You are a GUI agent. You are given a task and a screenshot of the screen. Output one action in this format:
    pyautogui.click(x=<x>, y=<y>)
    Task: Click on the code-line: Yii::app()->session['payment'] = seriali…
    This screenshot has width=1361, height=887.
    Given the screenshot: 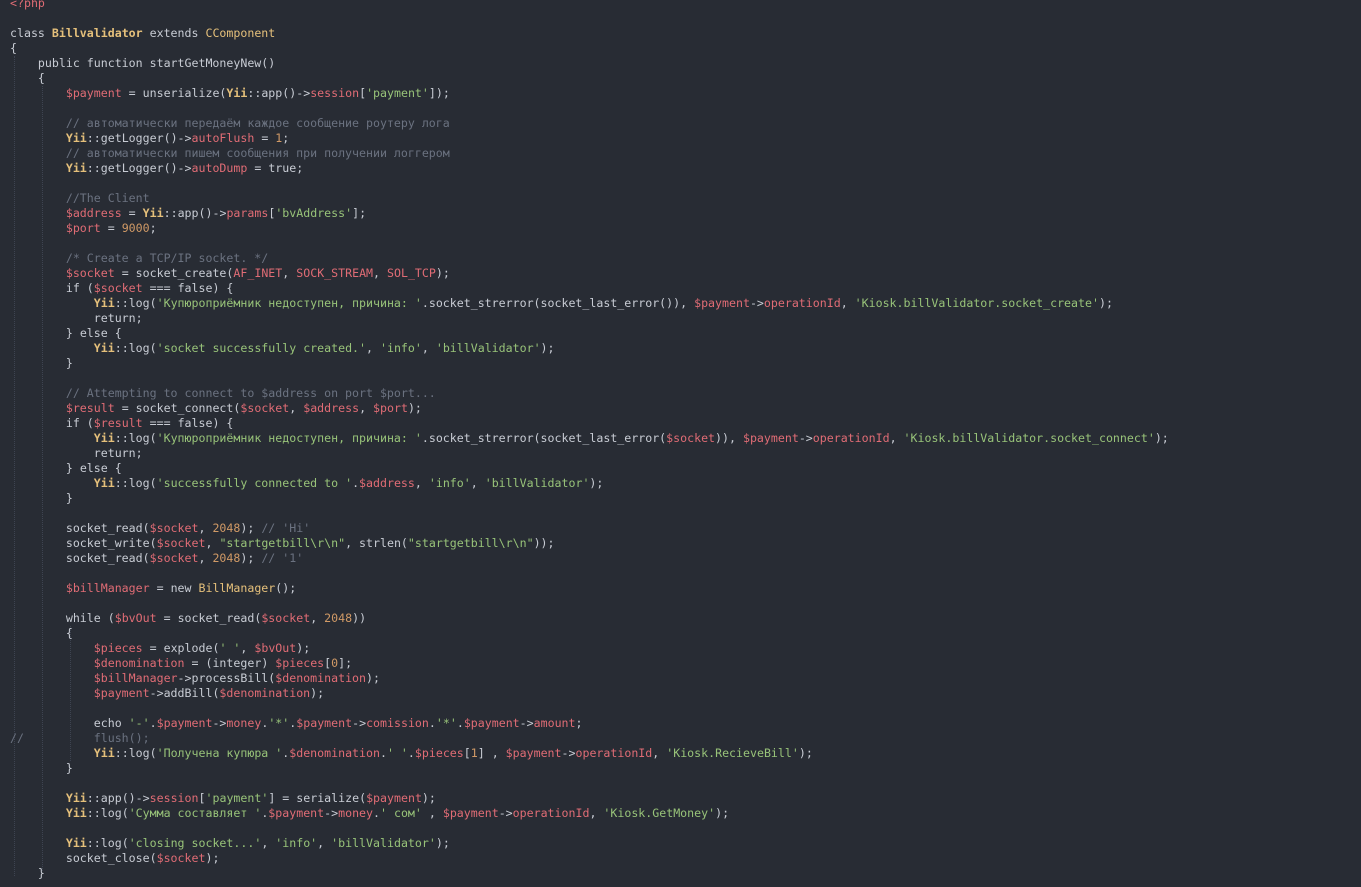 What is the action you would take?
    pyautogui.click(x=589, y=798)
    